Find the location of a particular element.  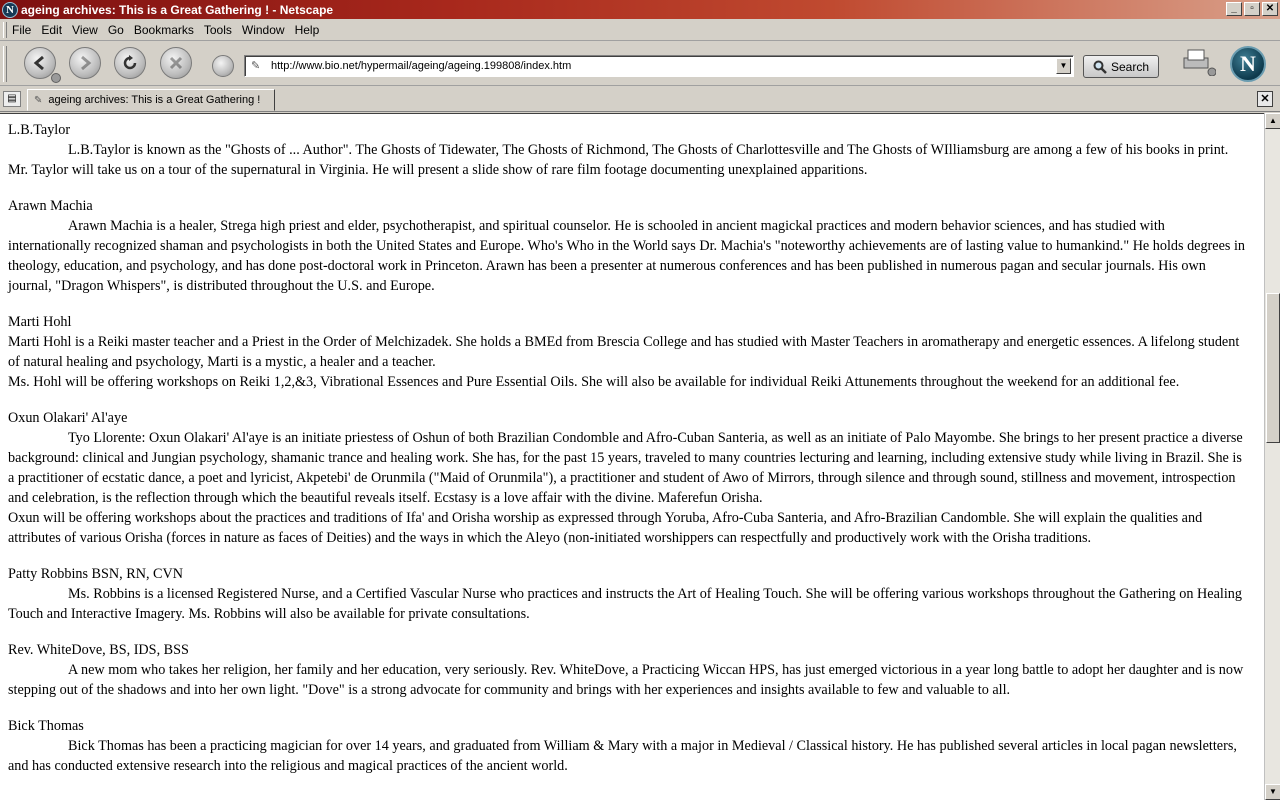

printer-icon is located at coordinates (1200, 63).